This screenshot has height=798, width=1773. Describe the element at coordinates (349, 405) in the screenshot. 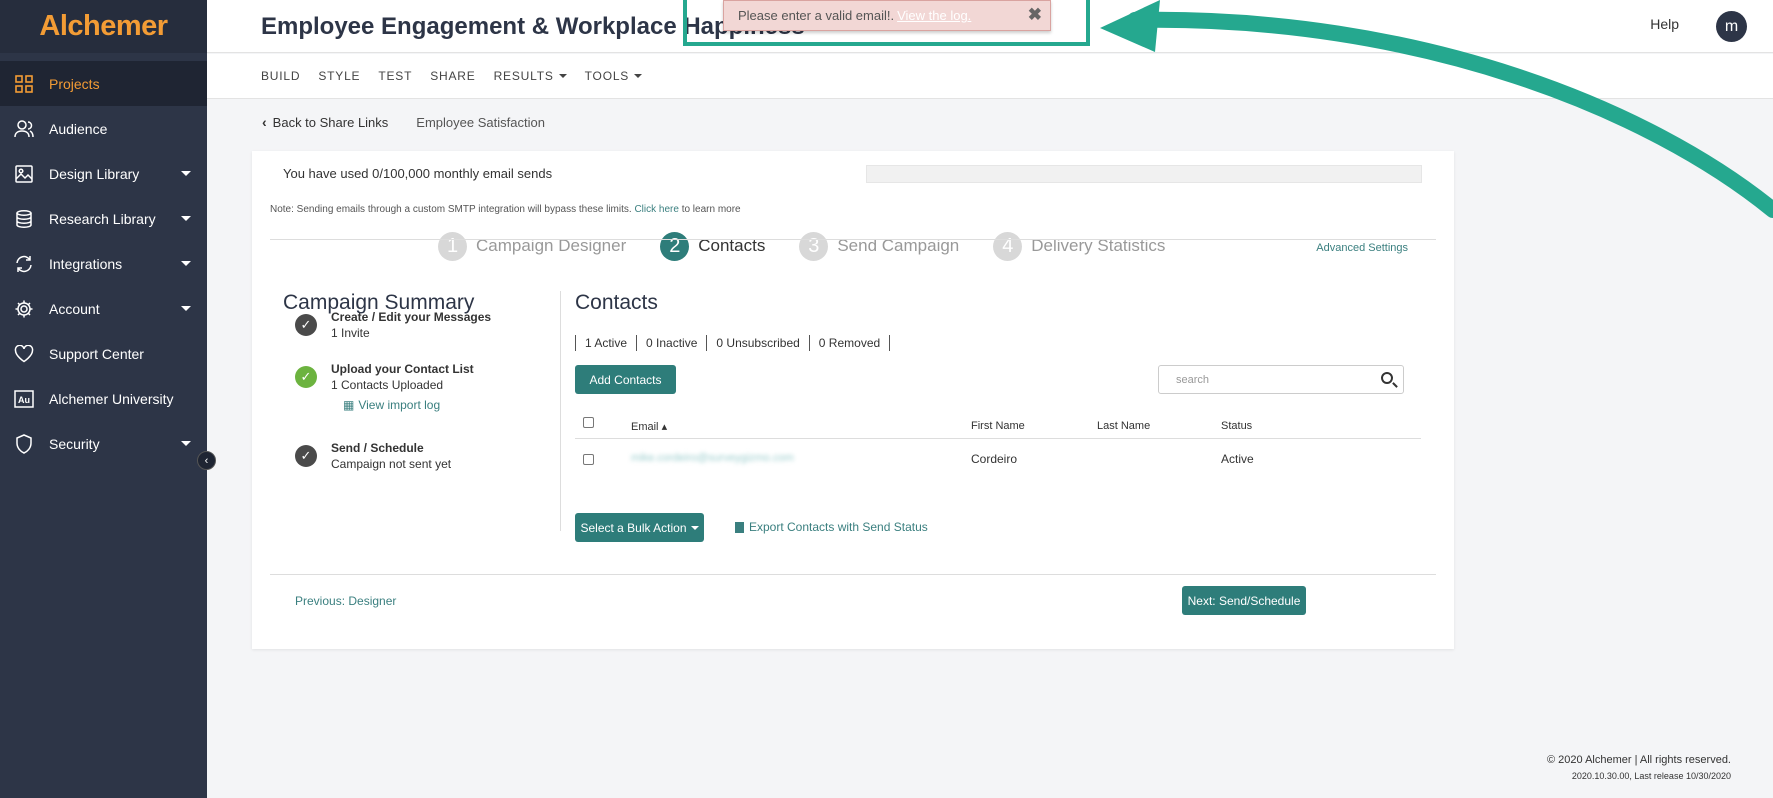

I see `table-icon: ▦` at that location.